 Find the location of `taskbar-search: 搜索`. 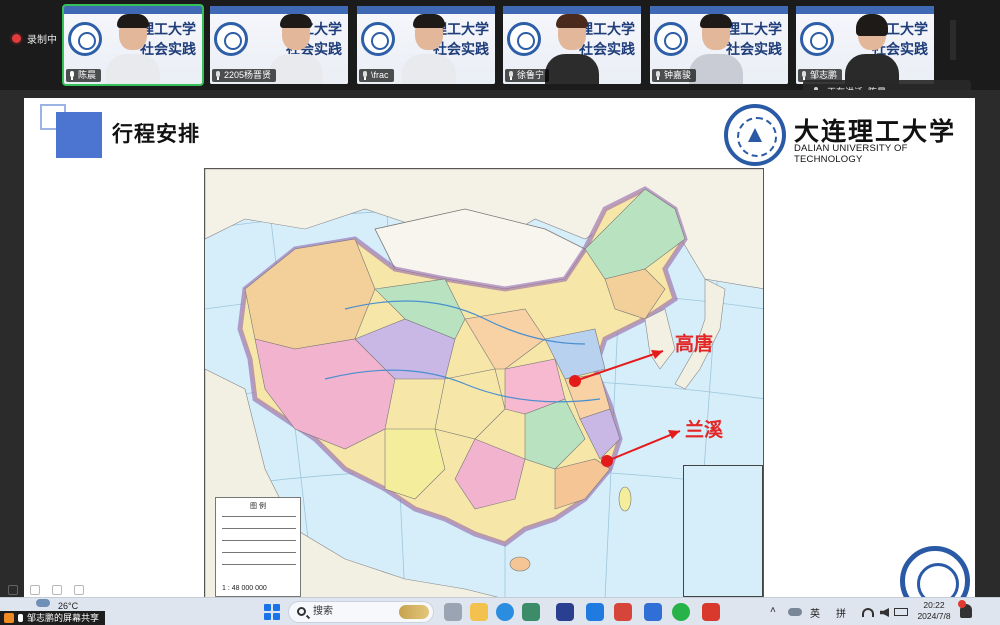

taskbar-search: 搜索 is located at coordinates (361, 612).